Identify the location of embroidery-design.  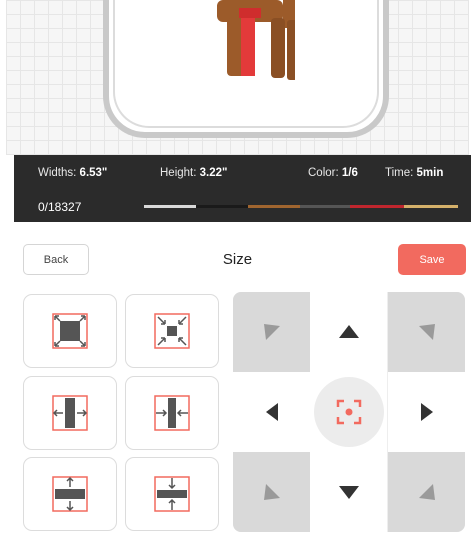
(254, 41).